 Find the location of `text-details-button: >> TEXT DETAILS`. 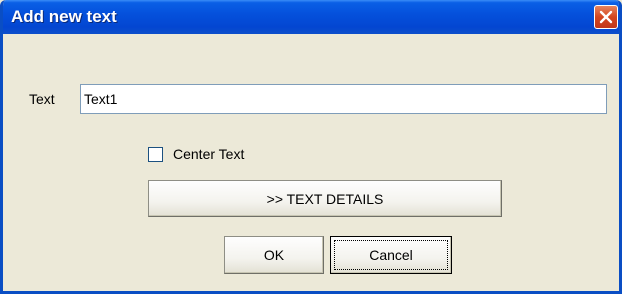

text-details-button: >> TEXT DETAILS is located at coordinates (325, 198).